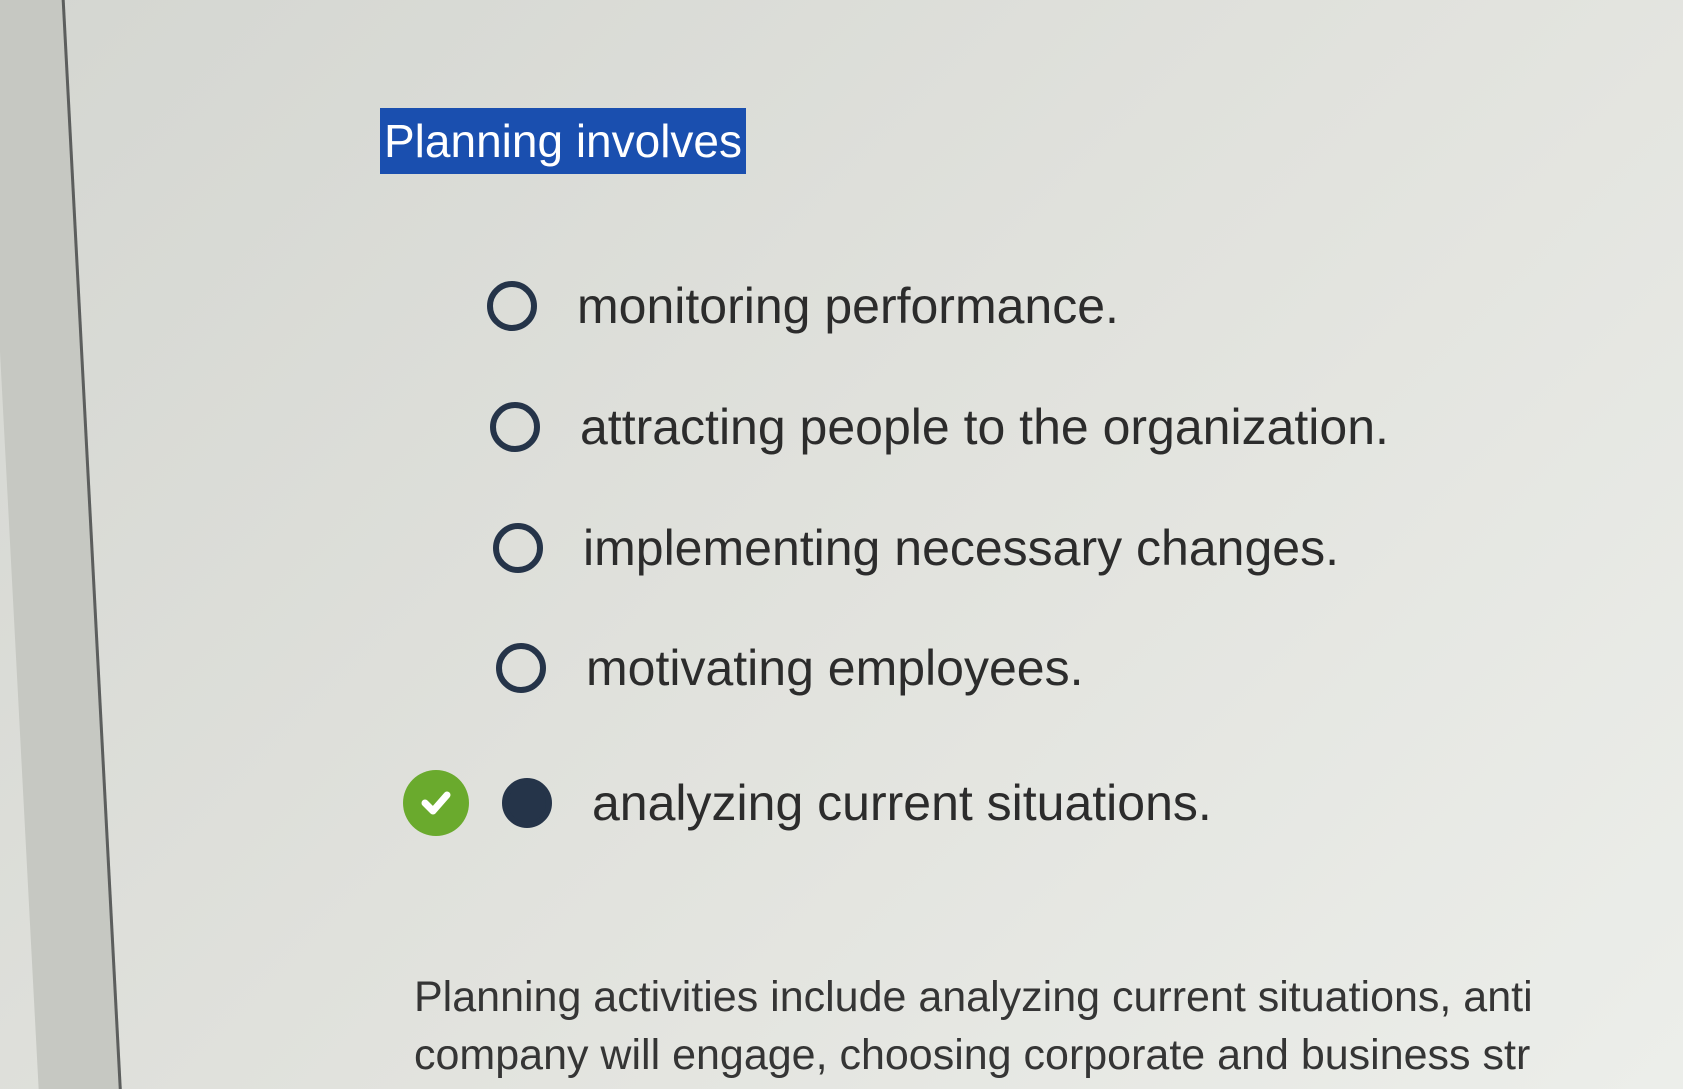  Describe the element at coordinates (984, 427) in the screenshot. I see `option-label: attracting people to the organization.` at that location.